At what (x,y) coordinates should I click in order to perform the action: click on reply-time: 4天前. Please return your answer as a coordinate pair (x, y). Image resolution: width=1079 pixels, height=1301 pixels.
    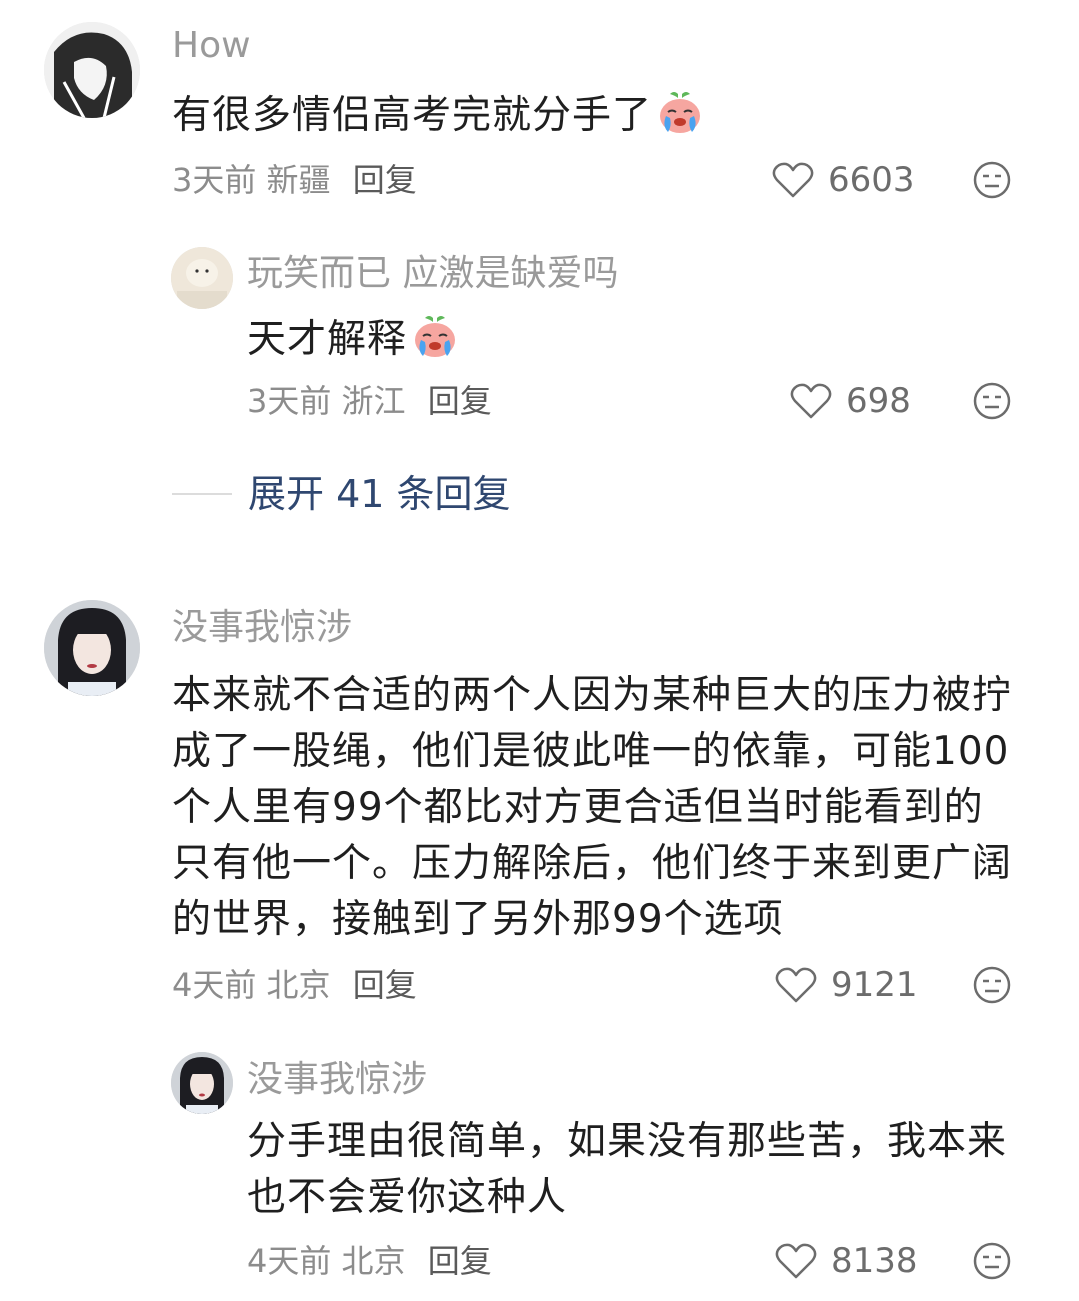
    Looking at the image, I should click on (289, 1261).